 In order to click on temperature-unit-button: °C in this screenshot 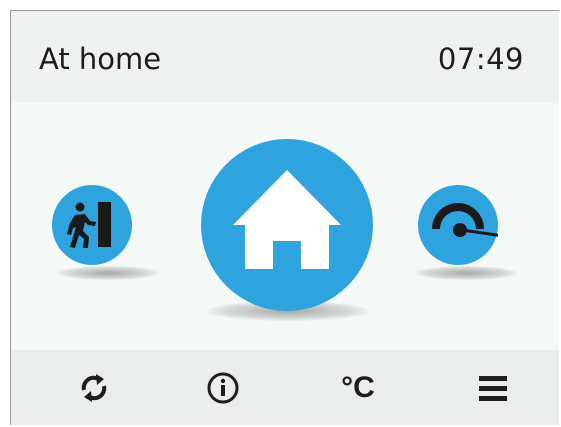, I will do `click(358, 388)`.